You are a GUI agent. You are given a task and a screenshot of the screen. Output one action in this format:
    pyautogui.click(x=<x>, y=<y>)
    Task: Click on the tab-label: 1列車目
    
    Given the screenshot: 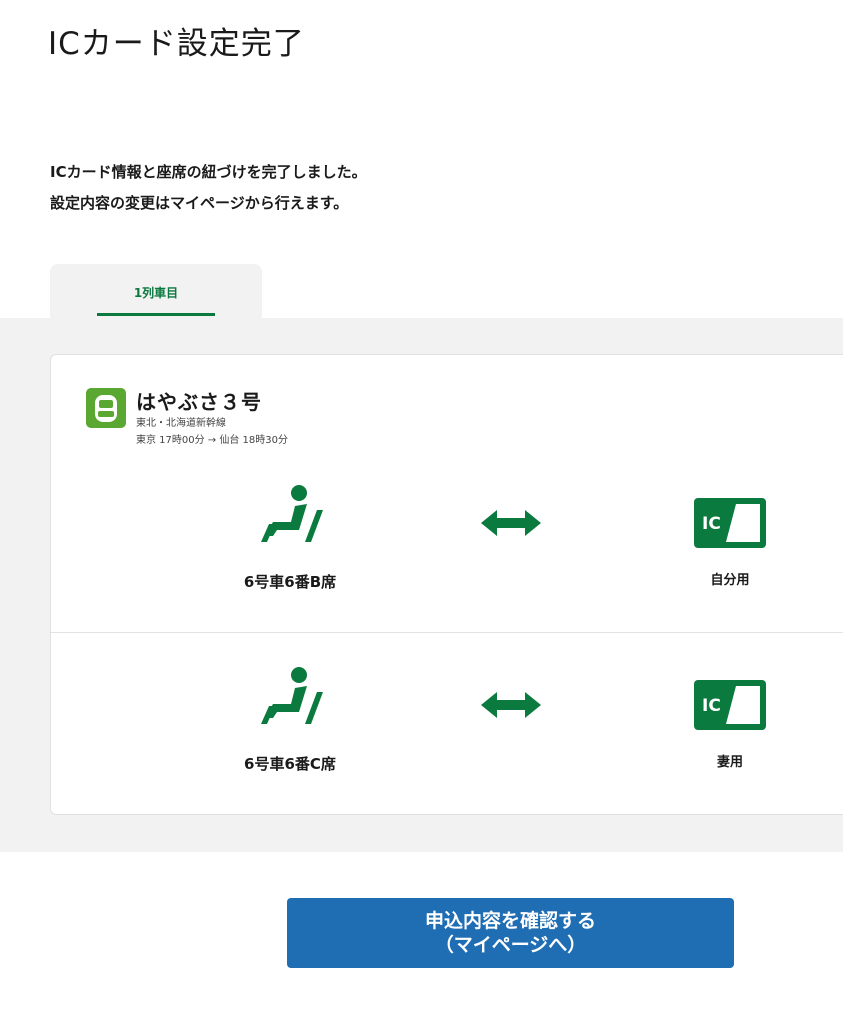 What is the action you would take?
    pyautogui.click(x=156, y=293)
    